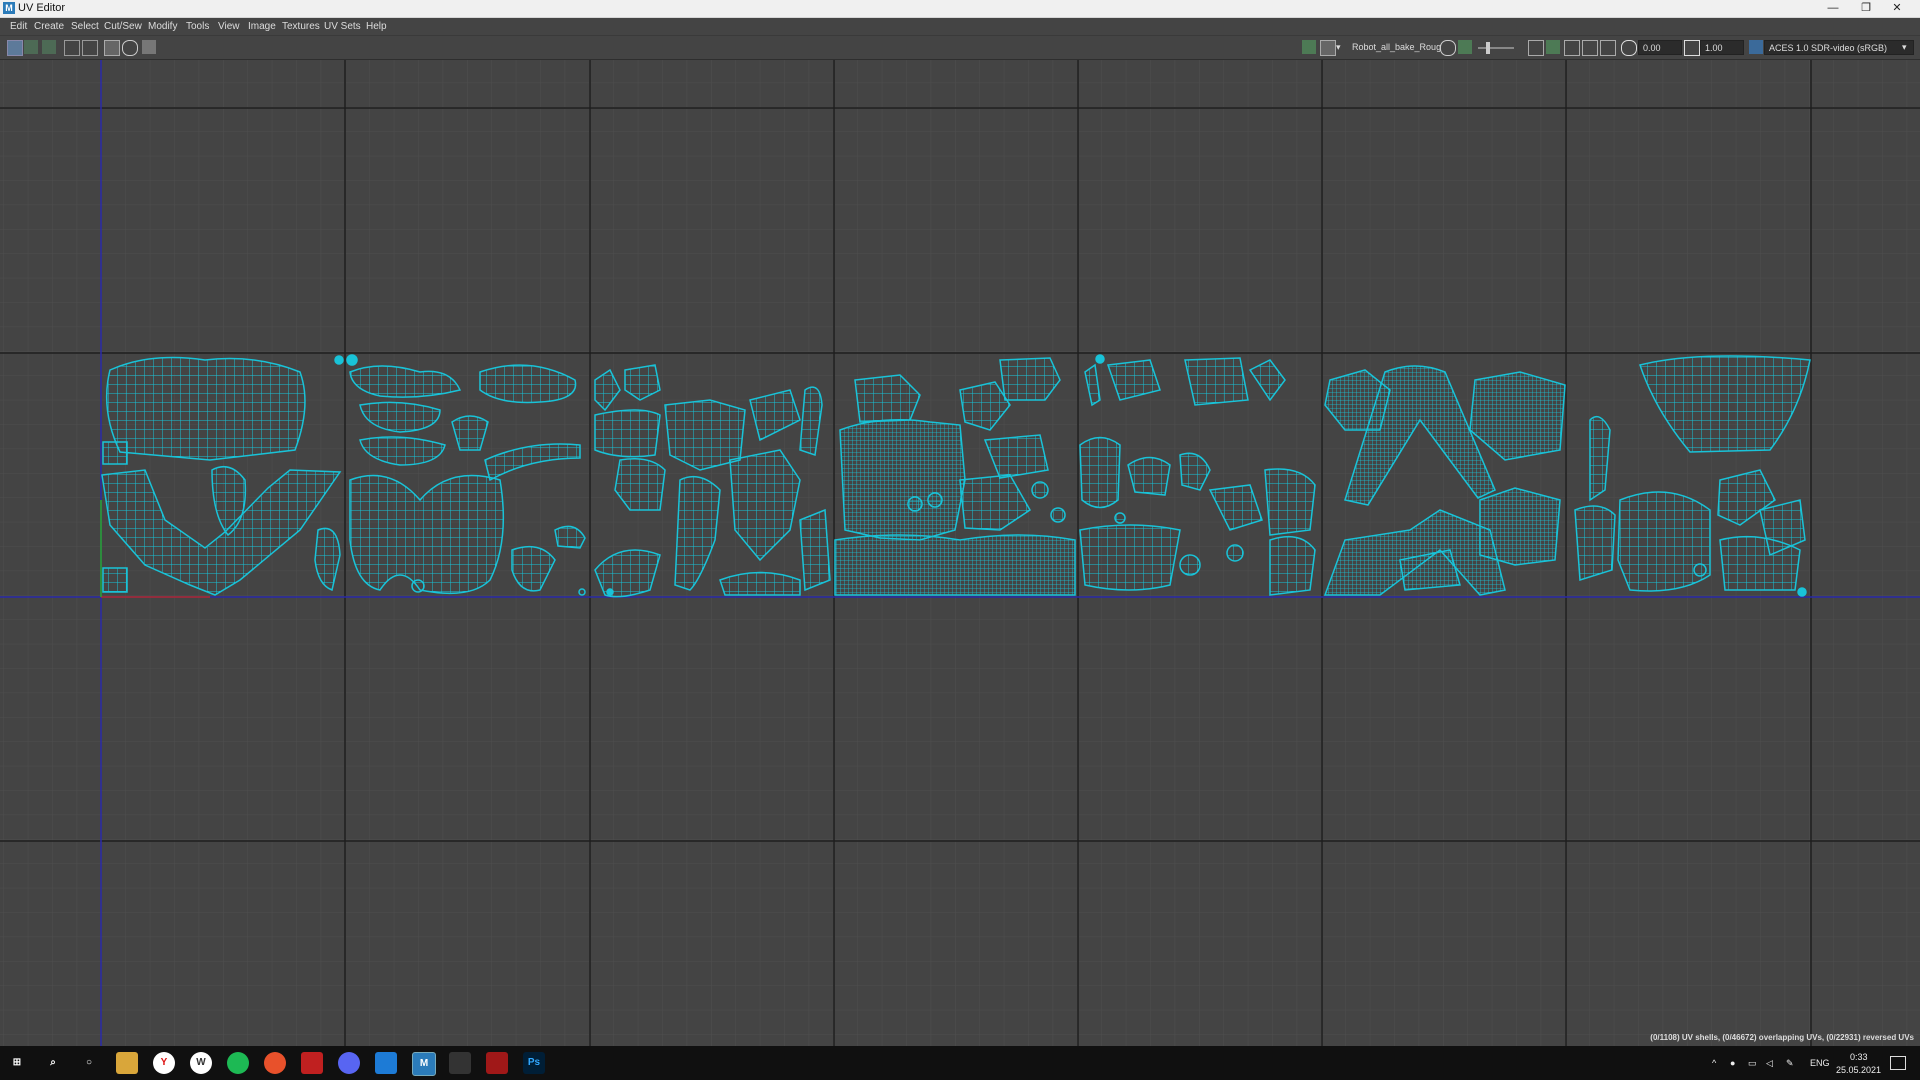  Describe the element at coordinates (1488, 48) in the screenshot. I see `dim-slider-handle` at that location.